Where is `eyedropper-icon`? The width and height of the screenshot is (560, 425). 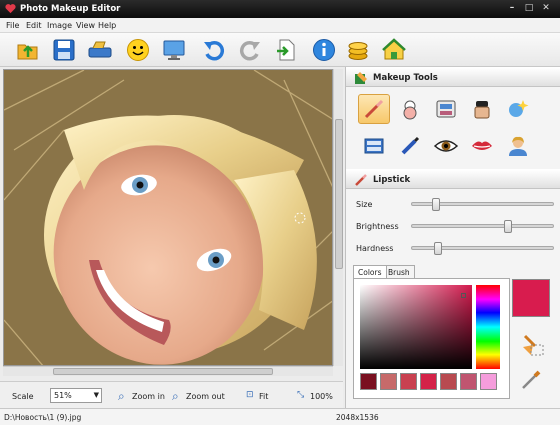
eyedropper-icon is located at coordinates (531, 379).